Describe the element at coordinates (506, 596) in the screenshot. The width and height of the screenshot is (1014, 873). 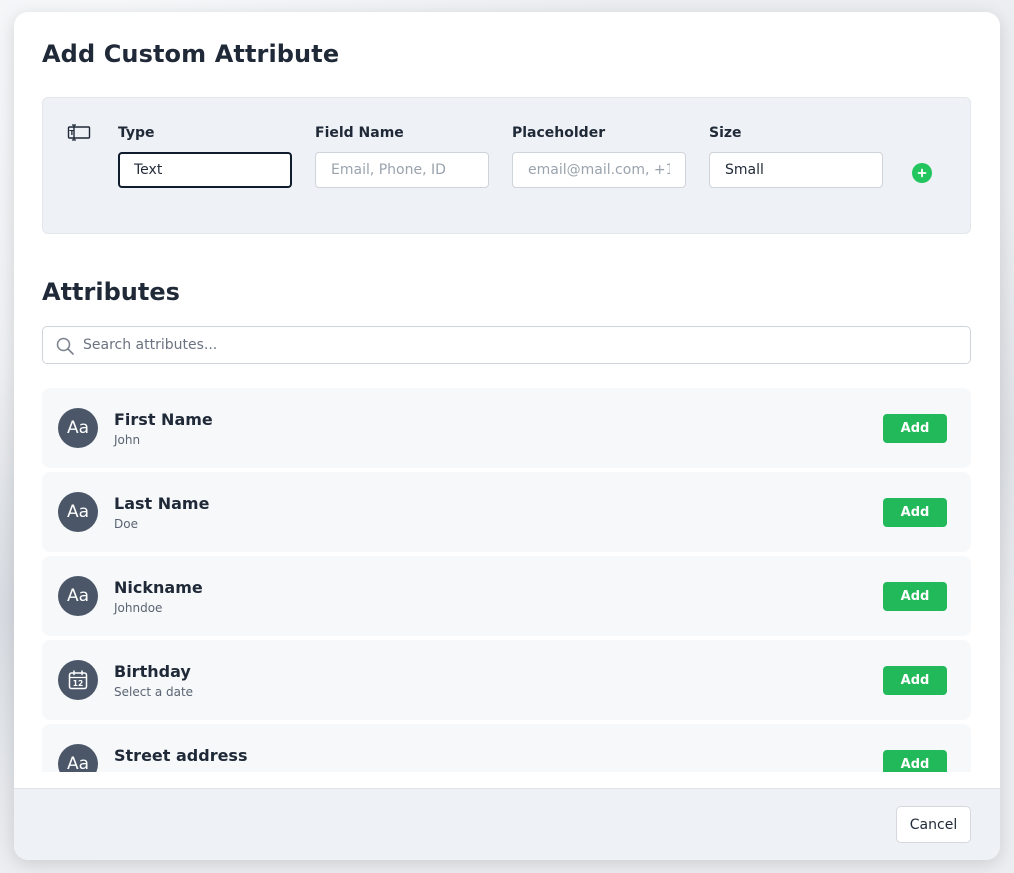
I see `list-item: Aa Nickname Johndoe Add` at that location.